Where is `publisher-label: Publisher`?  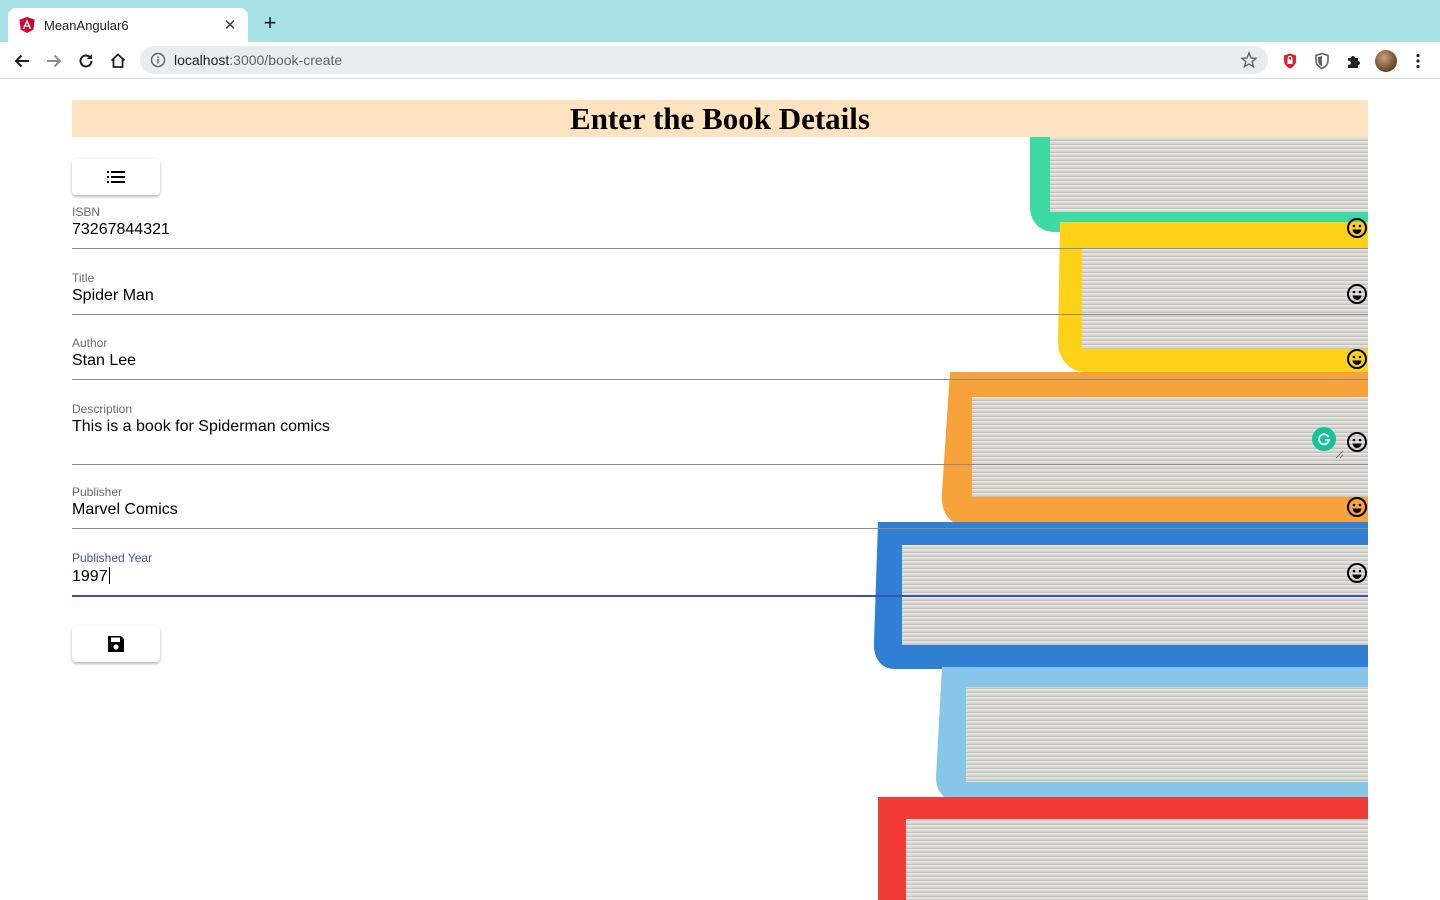
publisher-label: Publisher is located at coordinates (97, 492).